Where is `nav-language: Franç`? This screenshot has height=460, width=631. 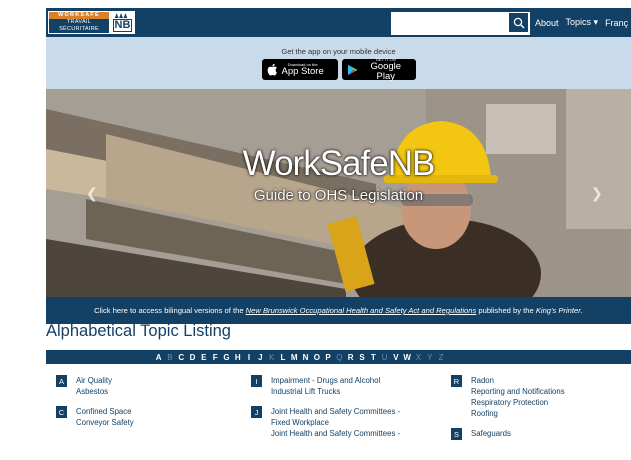
nav-language: Franç is located at coordinates (616, 23).